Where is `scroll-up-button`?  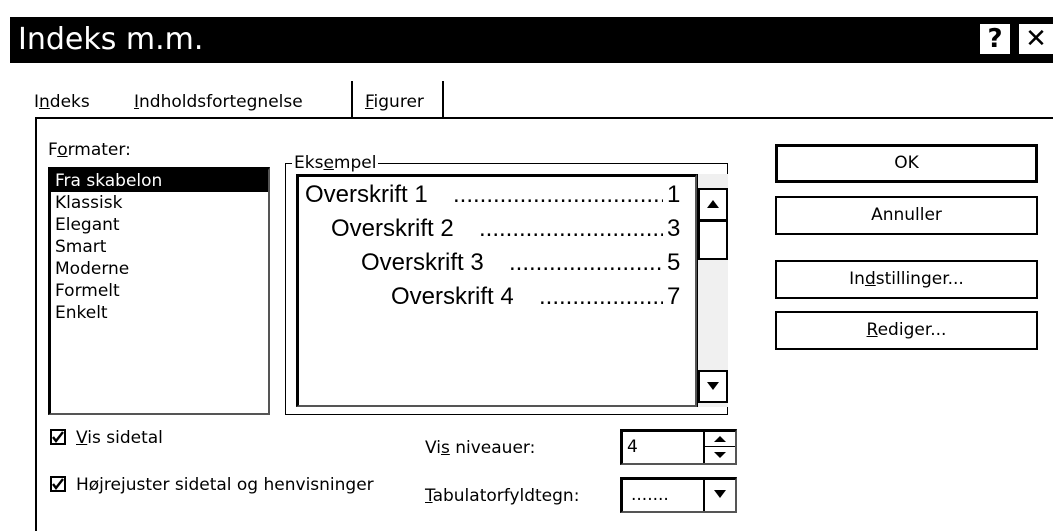 scroll-up-button is located at coordinates (713, 204).